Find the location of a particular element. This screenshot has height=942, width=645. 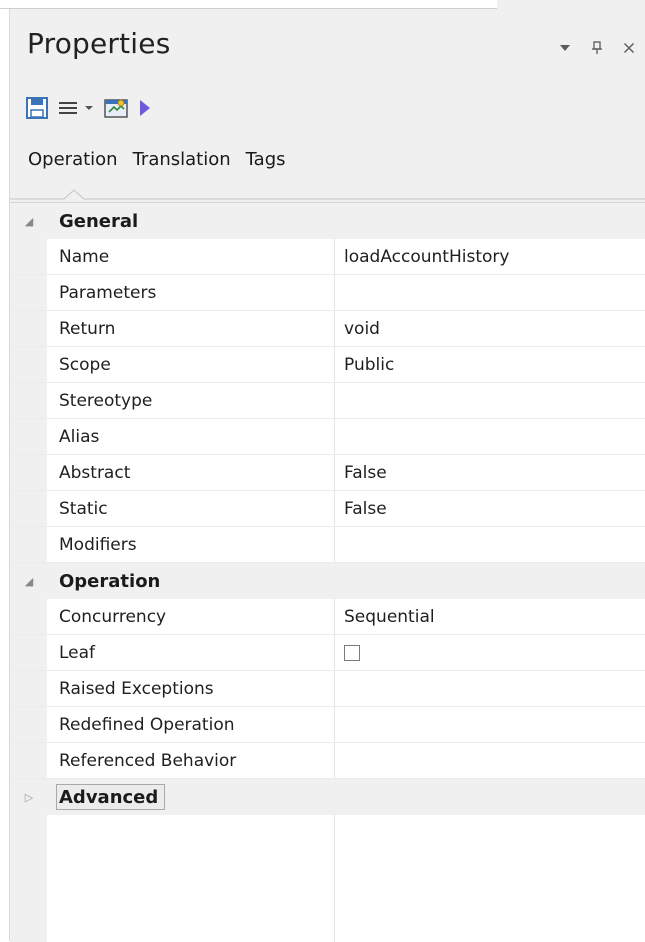

tab-operation: Operation is located at coordinates (73, 159).